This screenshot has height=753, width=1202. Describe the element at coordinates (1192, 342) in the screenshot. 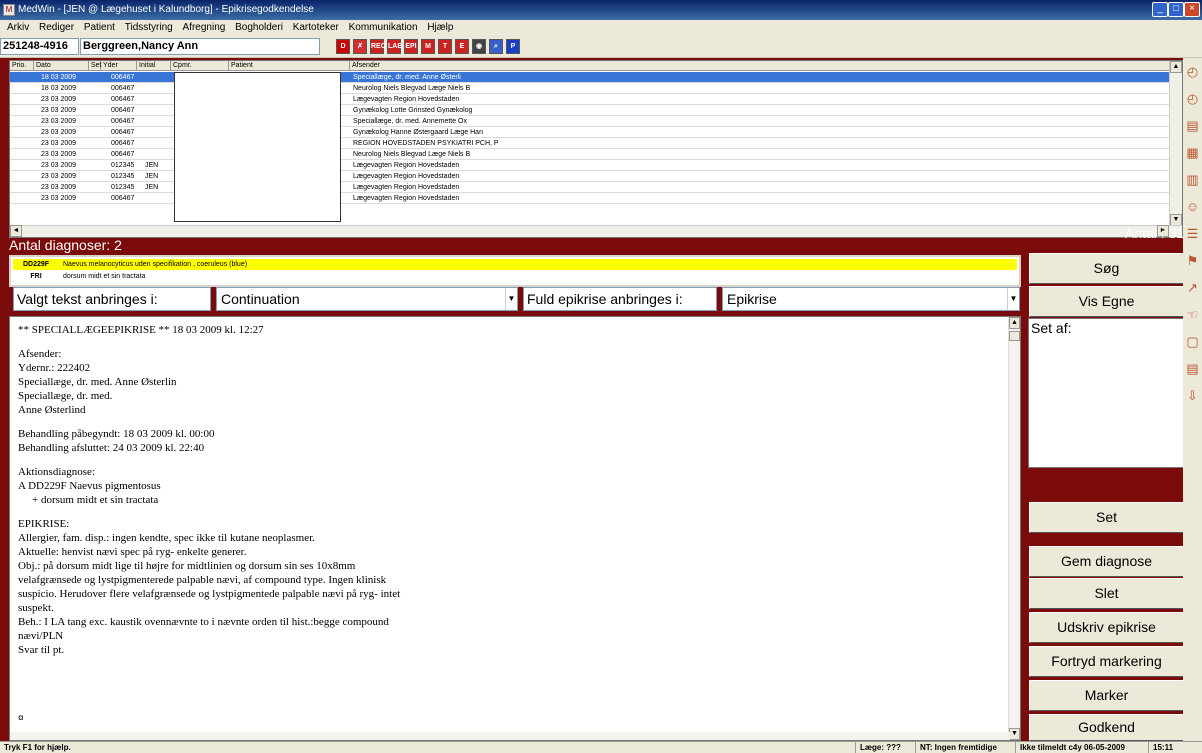

I see `document-icon: ▢` at that location.